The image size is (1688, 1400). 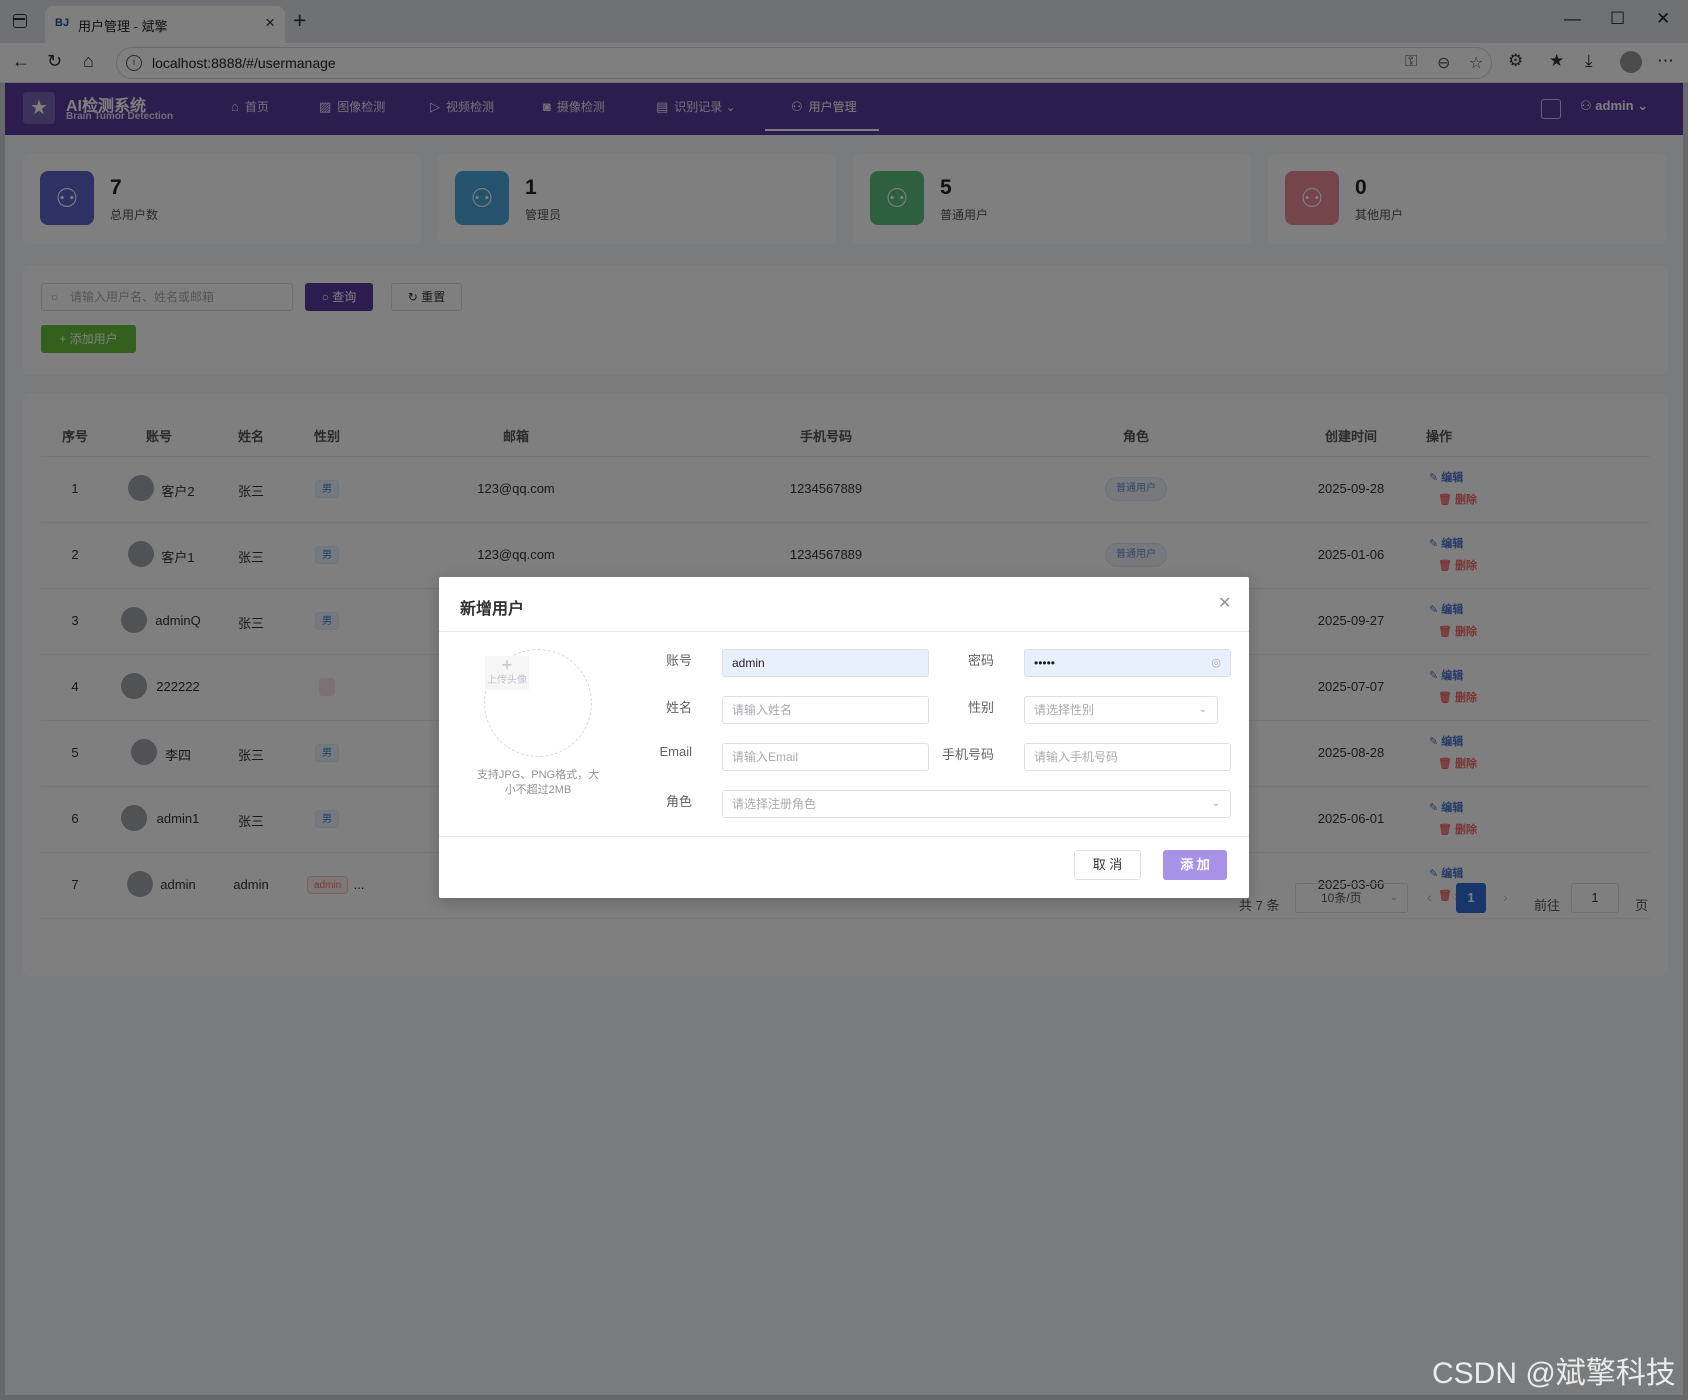 I want to click on role-placeholder: 请选择注册角色, so click(x=774, y=804).